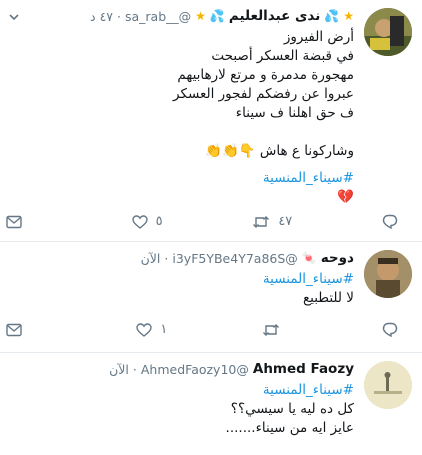  Describe the element at coordinates (279, 151) in the screenshot. I see `tweet-line: وشاركونا ع هاش 👇👏👏` at that location.